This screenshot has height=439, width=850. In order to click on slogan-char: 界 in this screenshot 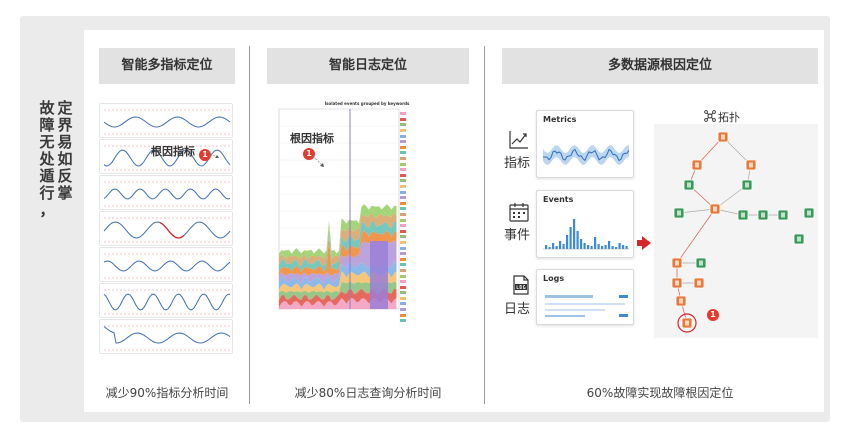, I will do `click(65, 125)`.